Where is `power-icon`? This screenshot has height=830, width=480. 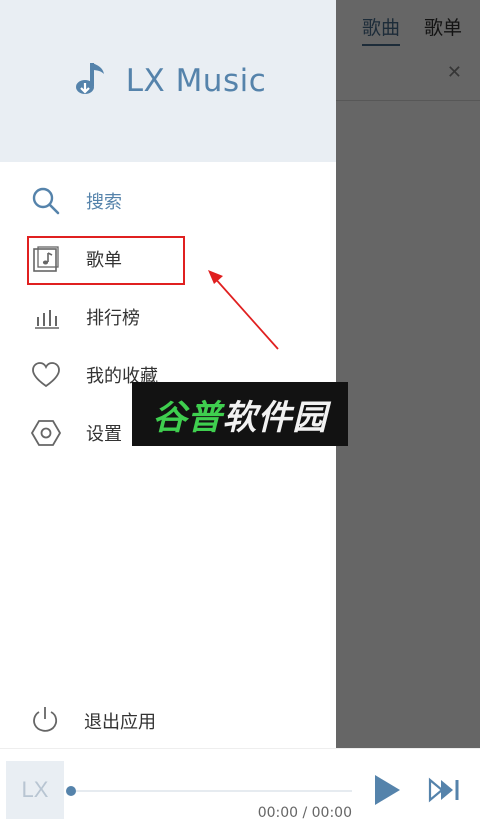 power-icon is located at coordinates (45, 721).